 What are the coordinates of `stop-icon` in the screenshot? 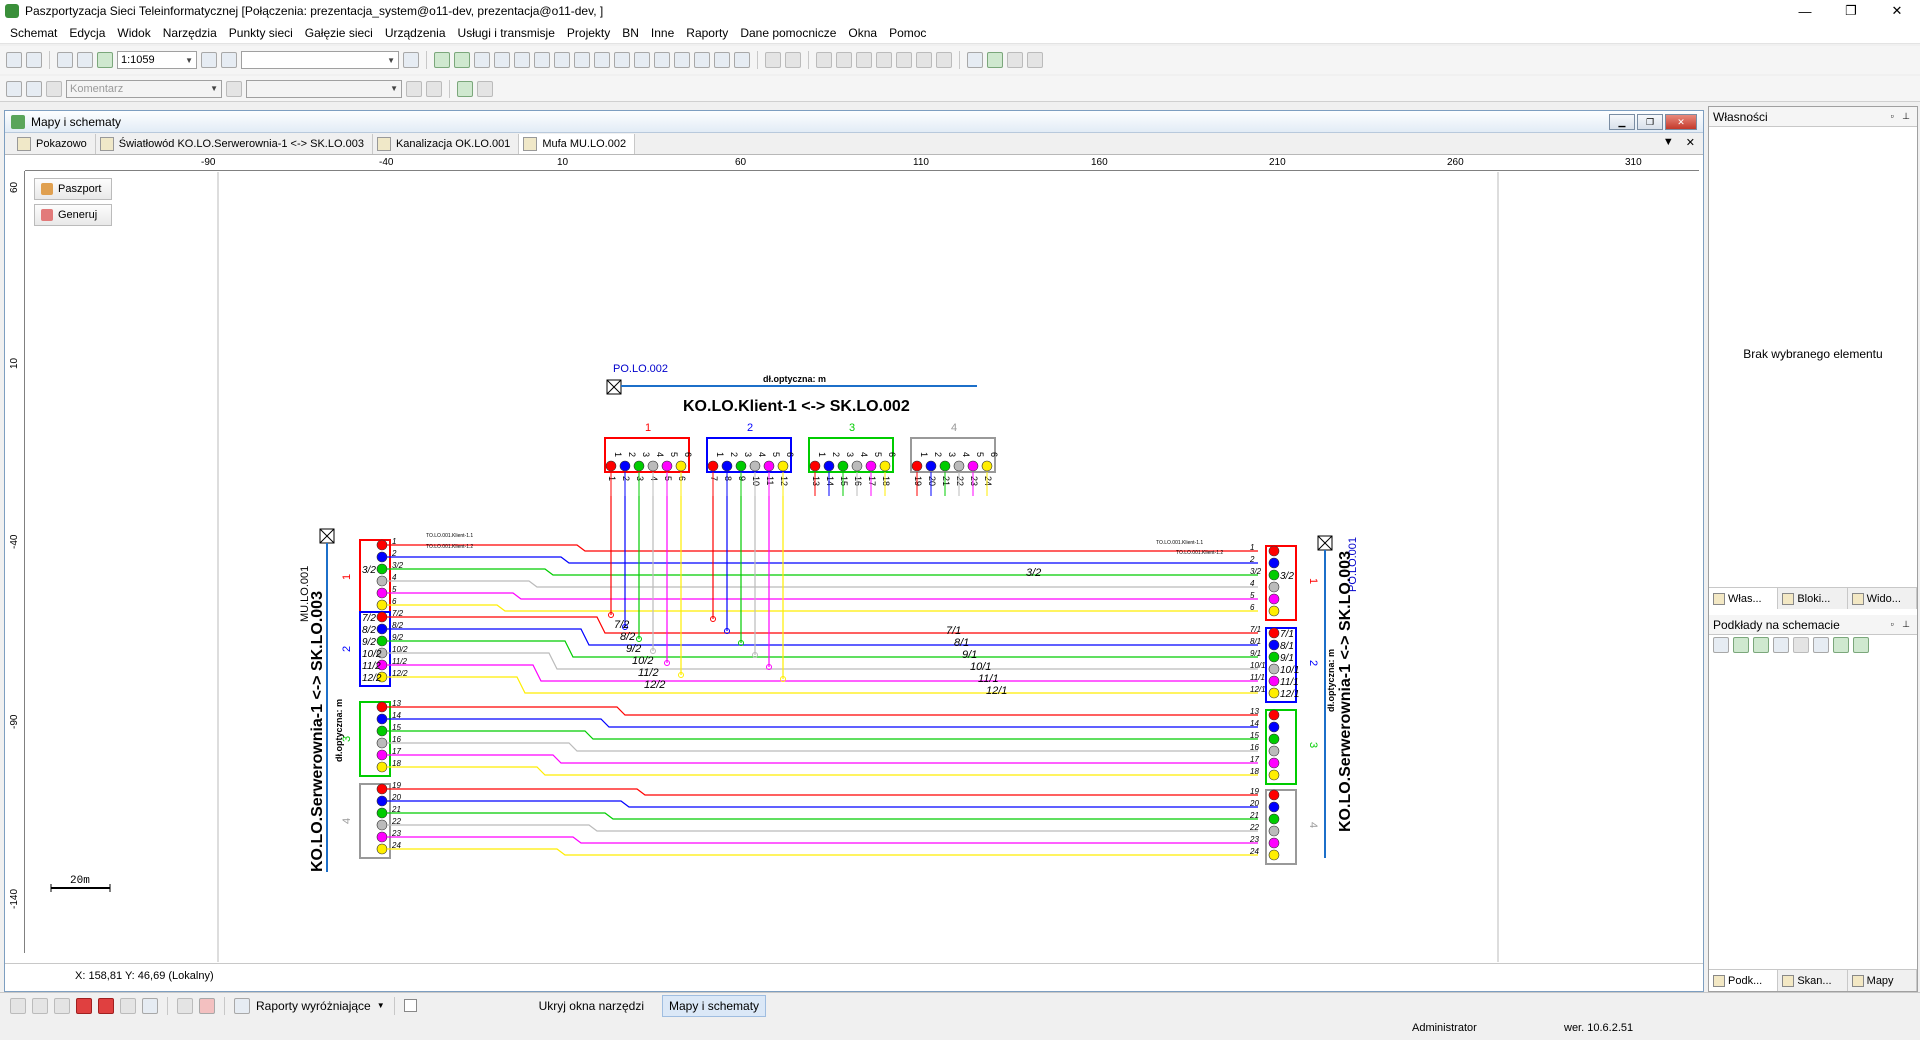 It's located at (150, 1005).